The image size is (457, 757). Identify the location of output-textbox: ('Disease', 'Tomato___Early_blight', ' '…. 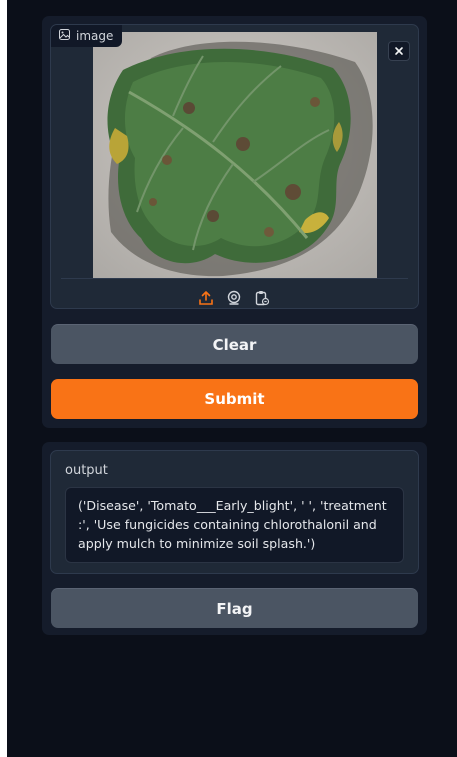
(234, 525).